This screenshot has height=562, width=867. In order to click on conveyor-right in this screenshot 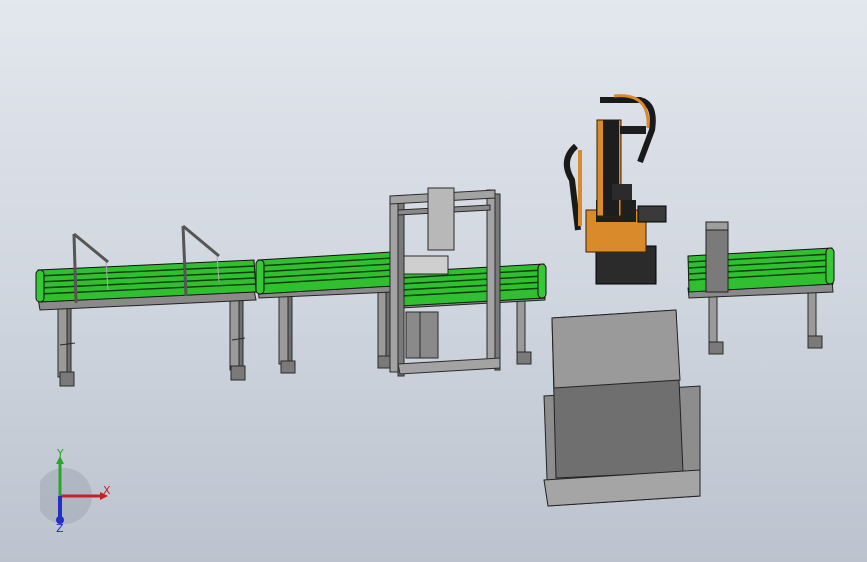, I will do `click(761, 288)`.